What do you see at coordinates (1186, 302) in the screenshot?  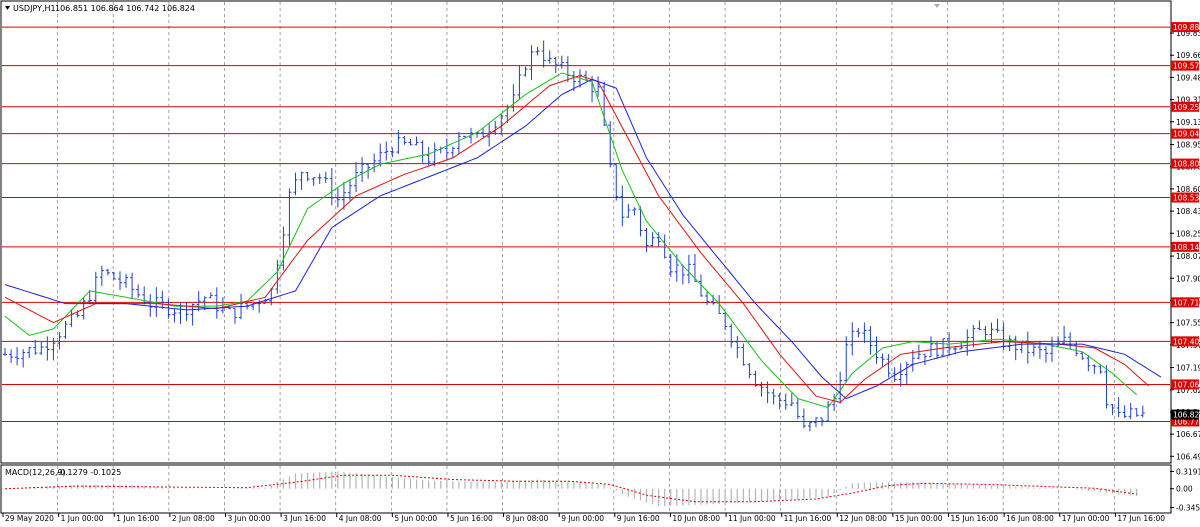 I see `level-tag-label: 107.710` at bounding box center [1186, 302].